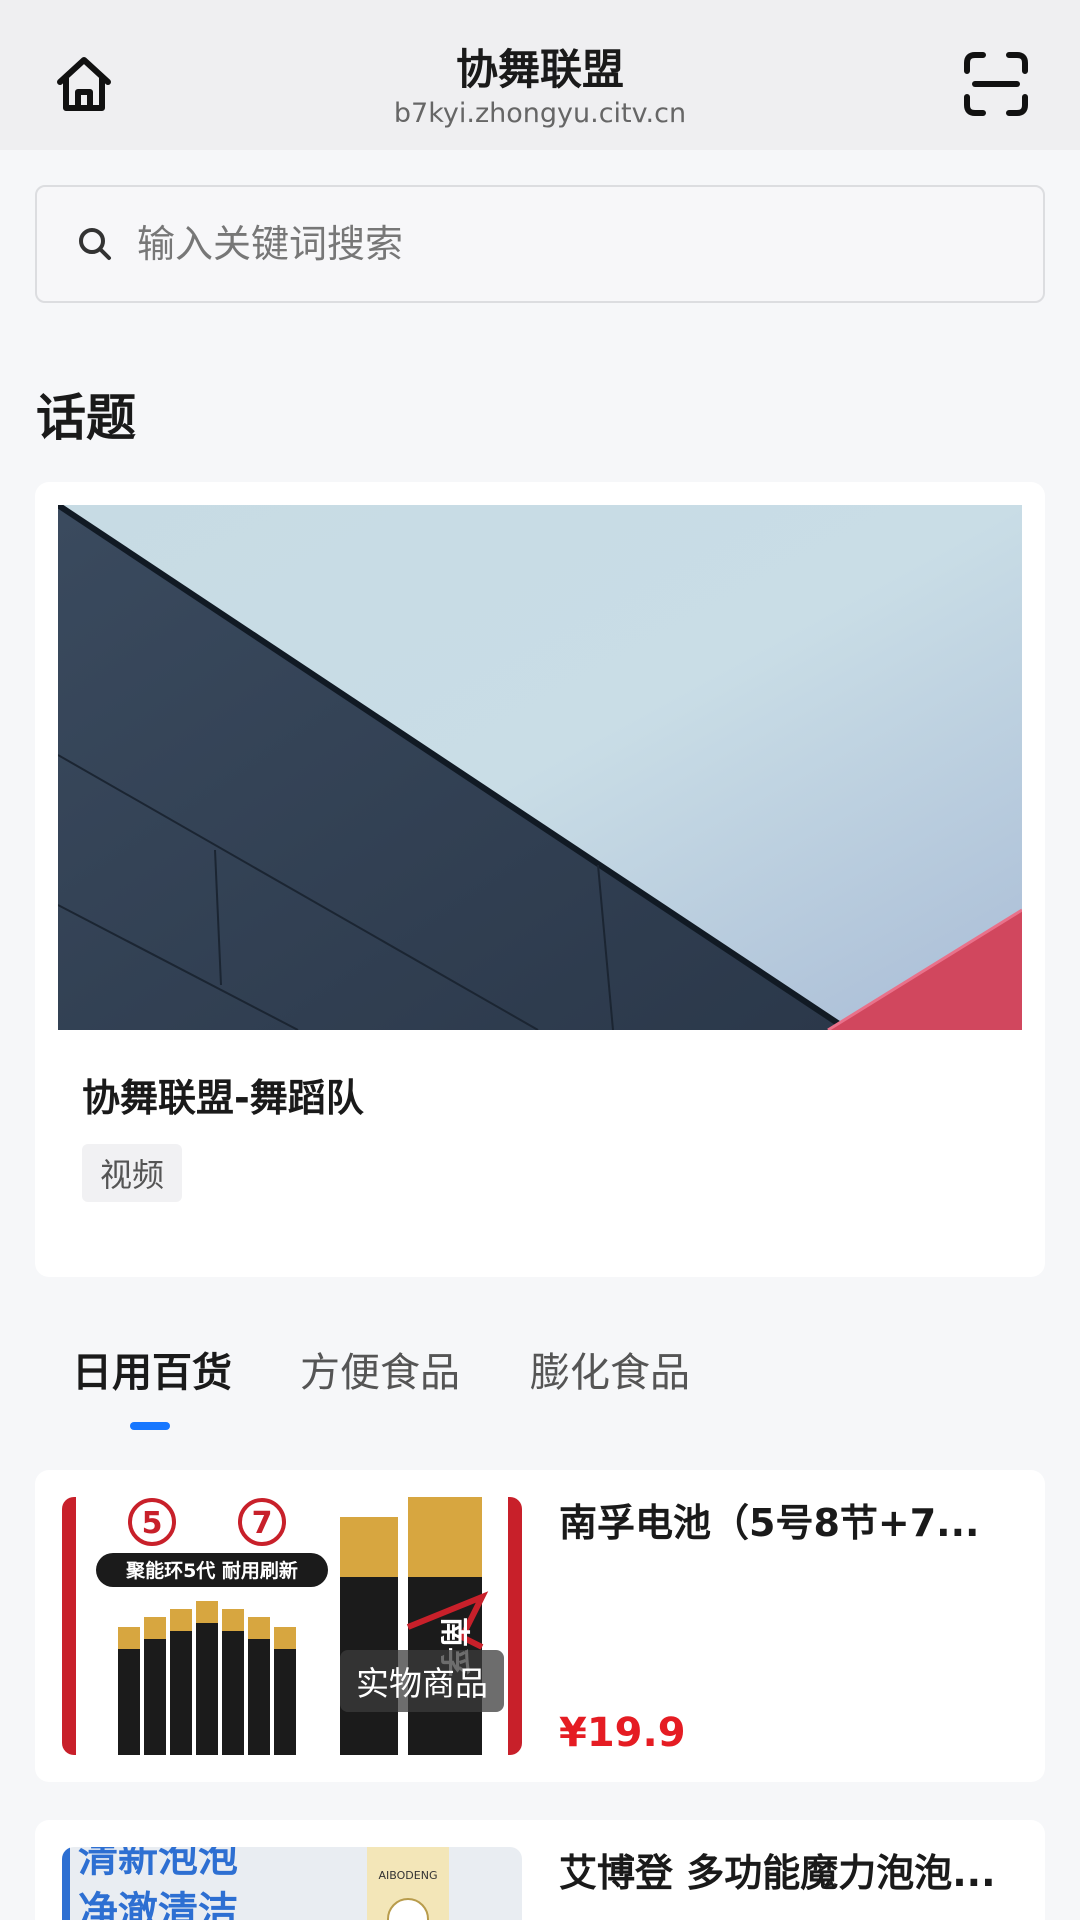 Image resolution: width=1080 pixels, height=1920 pixels. Describe the element at coordinates (590, 244) in the screenshot. I see `search-input` at that location.